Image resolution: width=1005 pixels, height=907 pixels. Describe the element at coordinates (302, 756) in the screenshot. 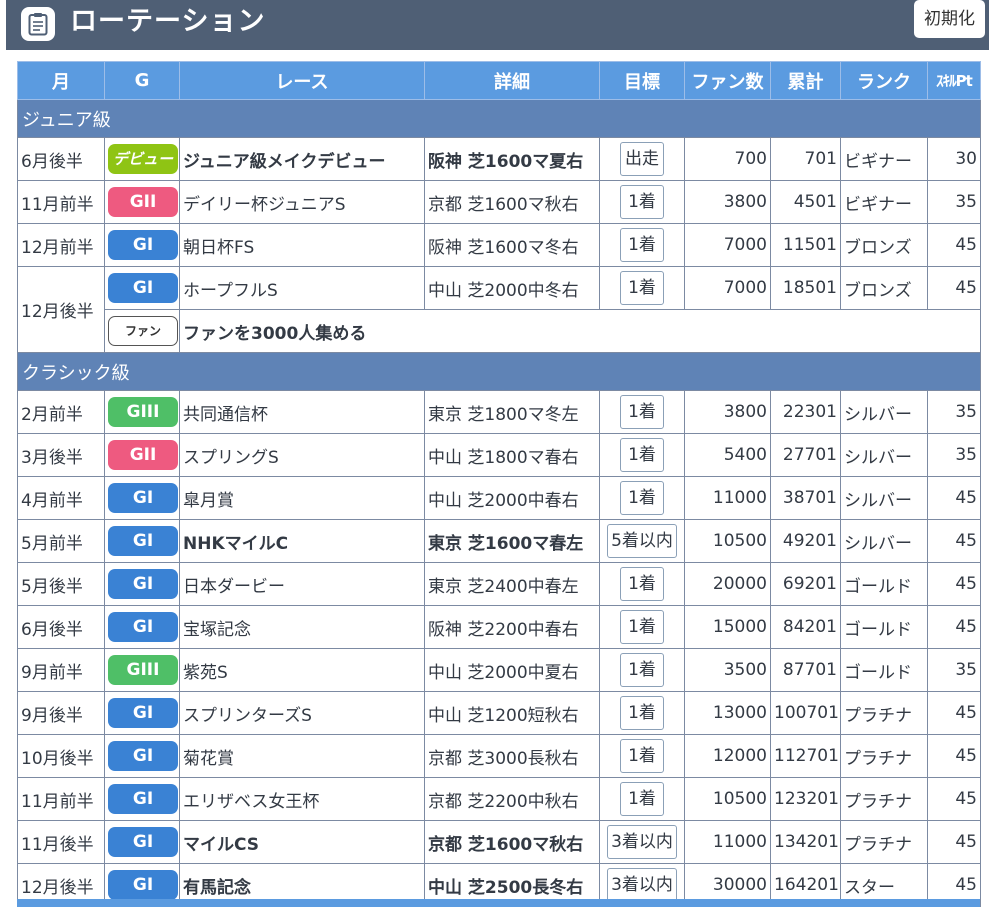

I see `race-name-cell: 菊花賞` at that location.